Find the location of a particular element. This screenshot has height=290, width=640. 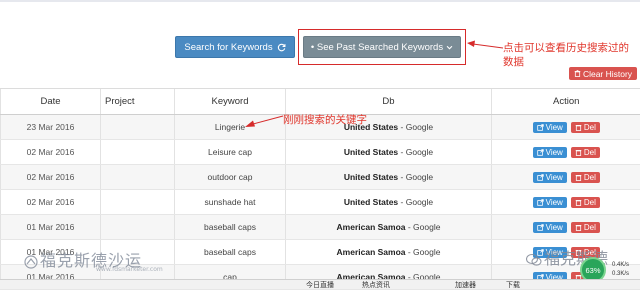

search-keywords-label: Search for Keywords is located at coordinates (228, 47).